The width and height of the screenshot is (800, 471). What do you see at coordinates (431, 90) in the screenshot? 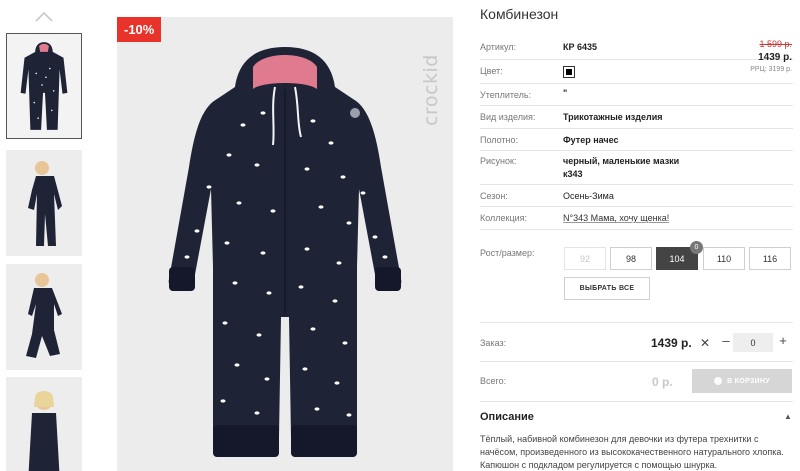
I see `brand-watermark: crockid` at bounding box center [431, 90].